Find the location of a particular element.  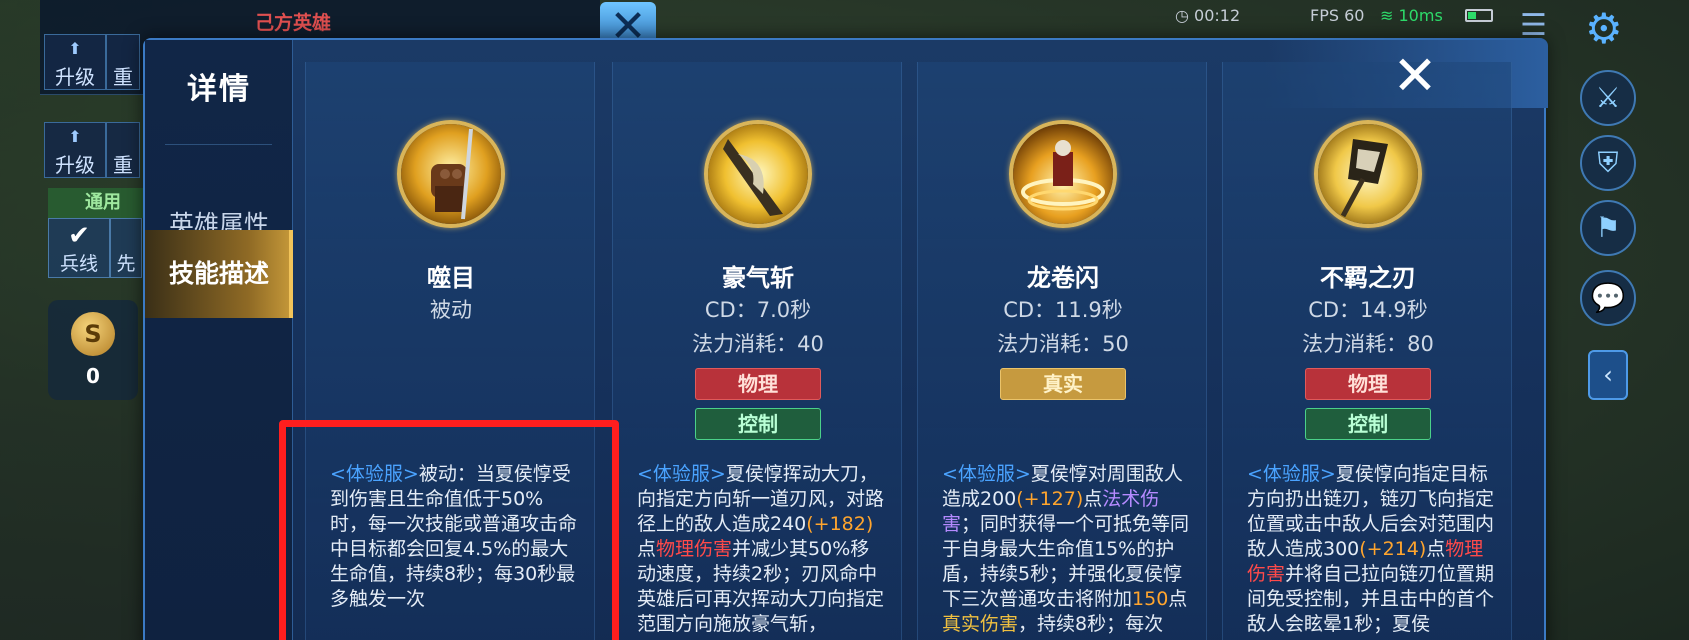

match-time: 00:12 is located at coordinates (1217, 15).